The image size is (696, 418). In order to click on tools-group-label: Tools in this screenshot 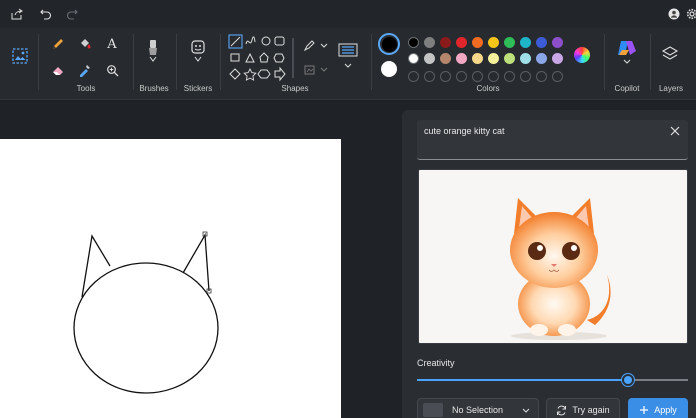, I will do `click(86, 88)`.